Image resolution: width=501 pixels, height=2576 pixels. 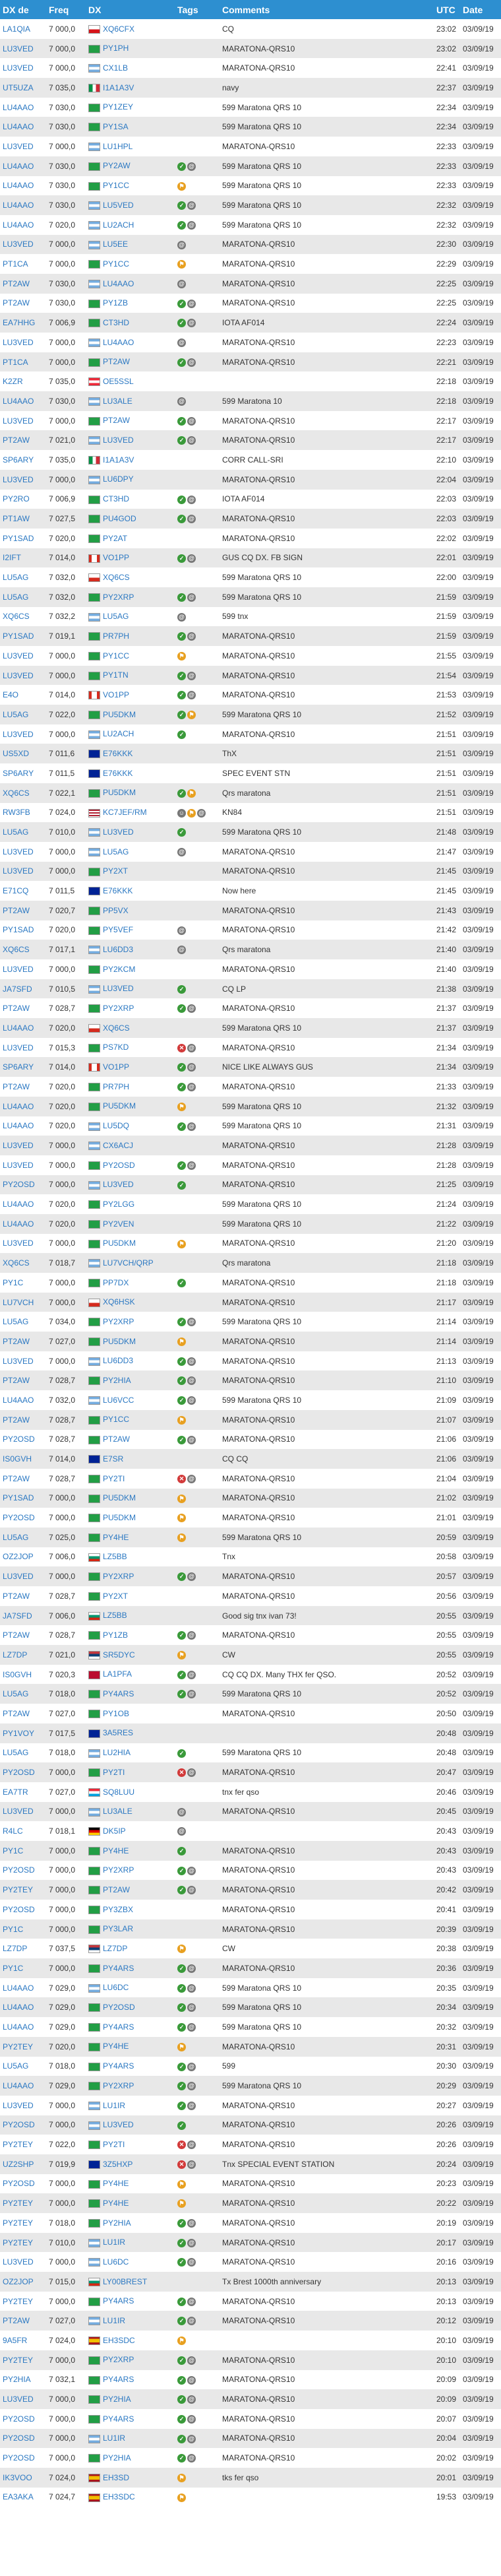 What do you see at coordinates (115, 538) in the screenshot?
I see `dx-call-link: PY2AT` at bounding box center [115, 538].